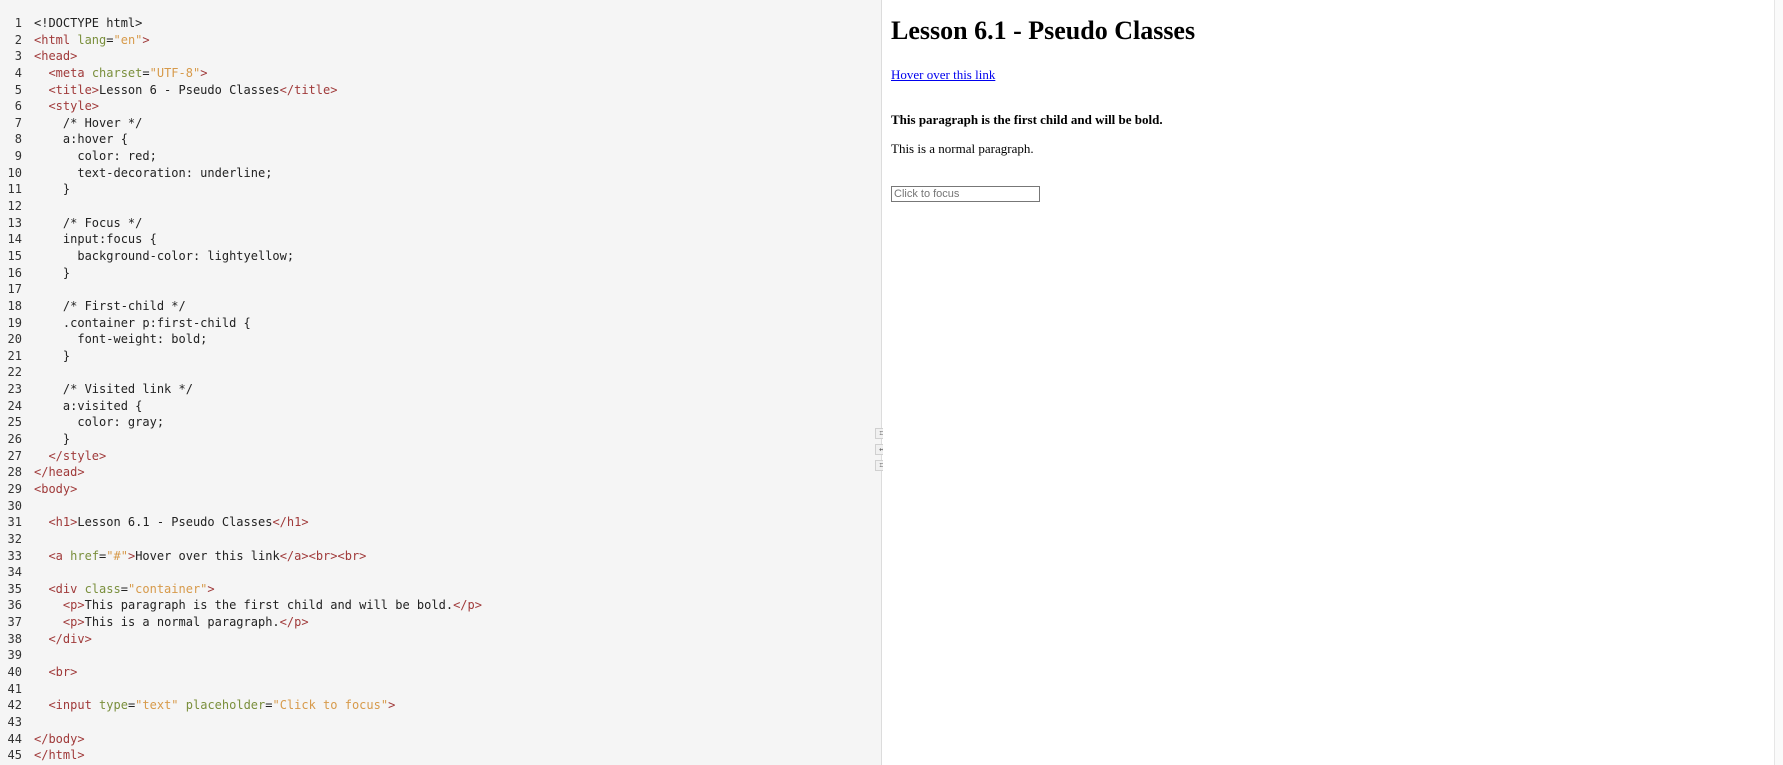 The height and width of the screenshot is (765, 1783). I want to click on code-line: 15 background-color: lightyellow;, so click(440, 256).